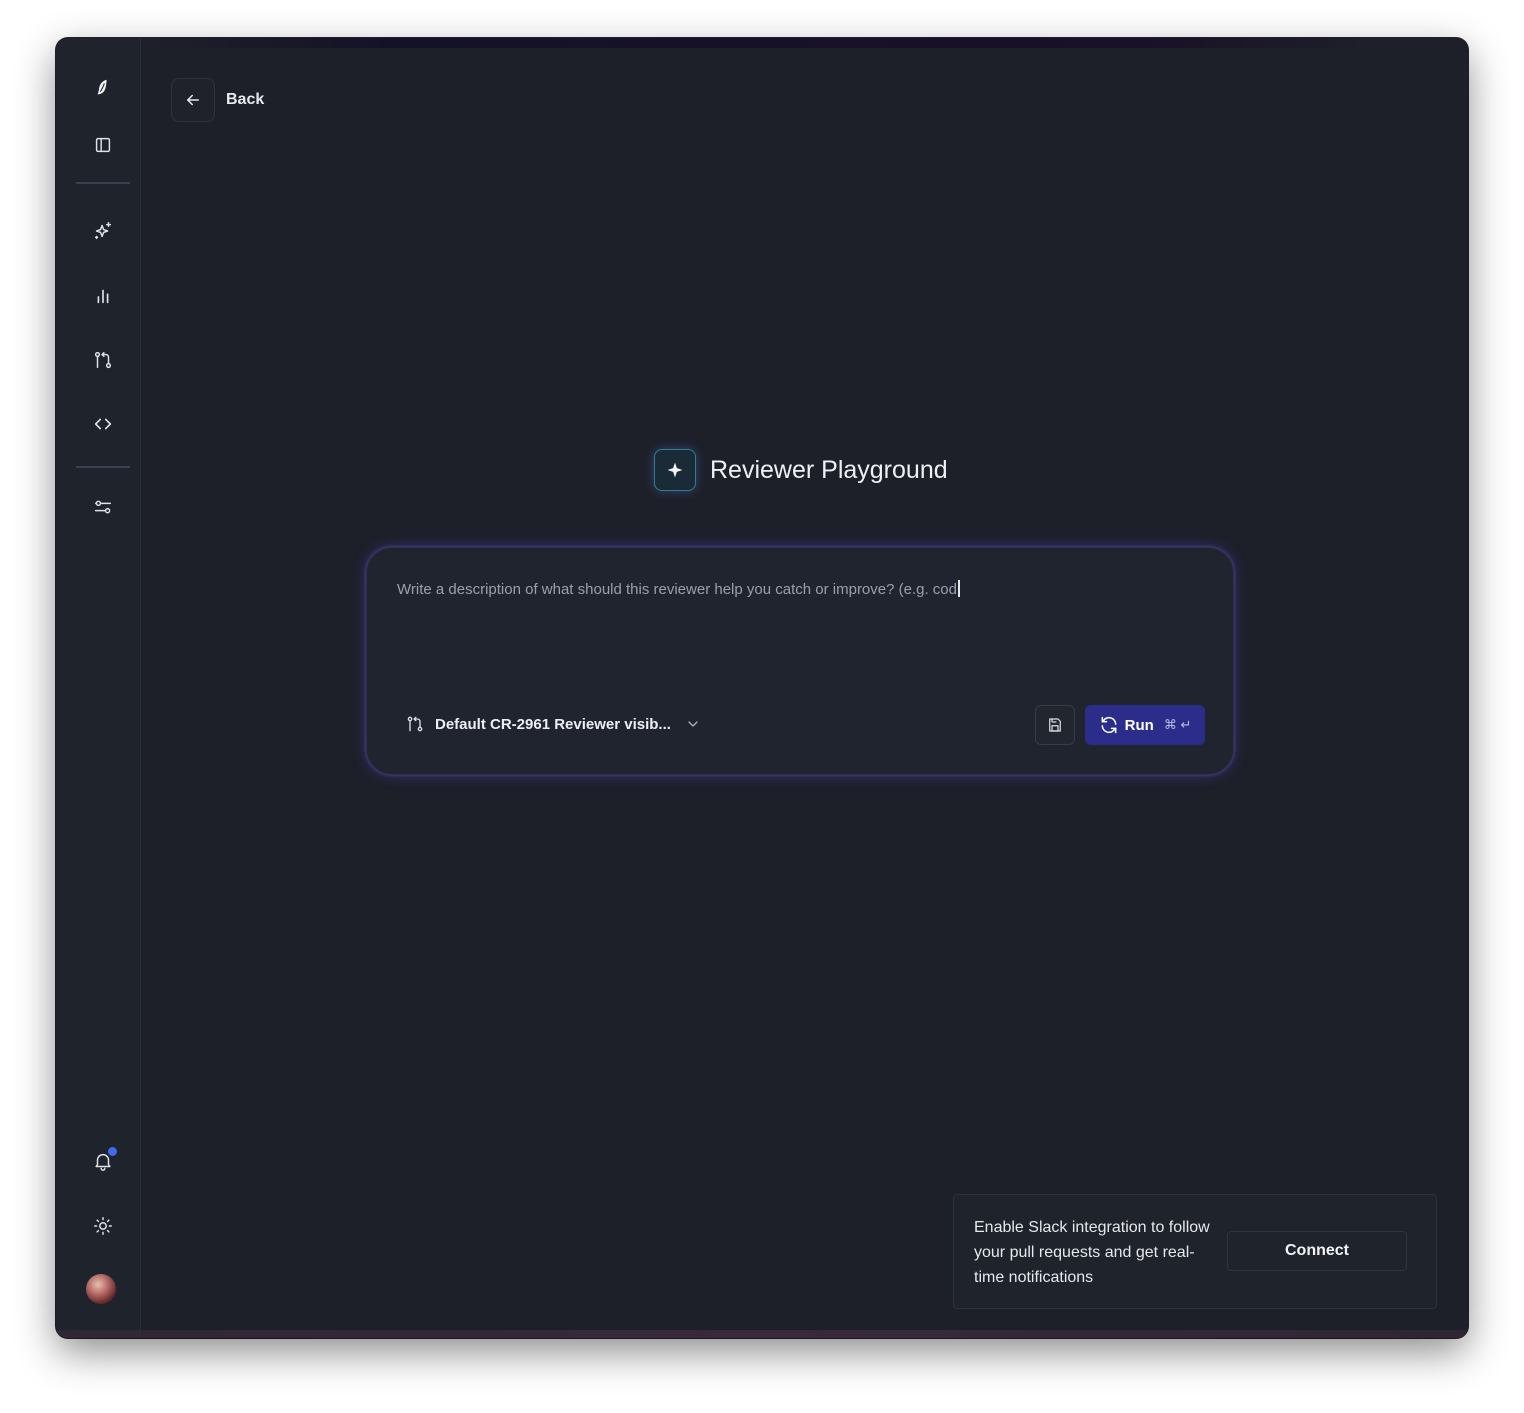 The height and width of the screenshot is (1413, 1524). I want to click on notification-dot, so click(112, 1151).